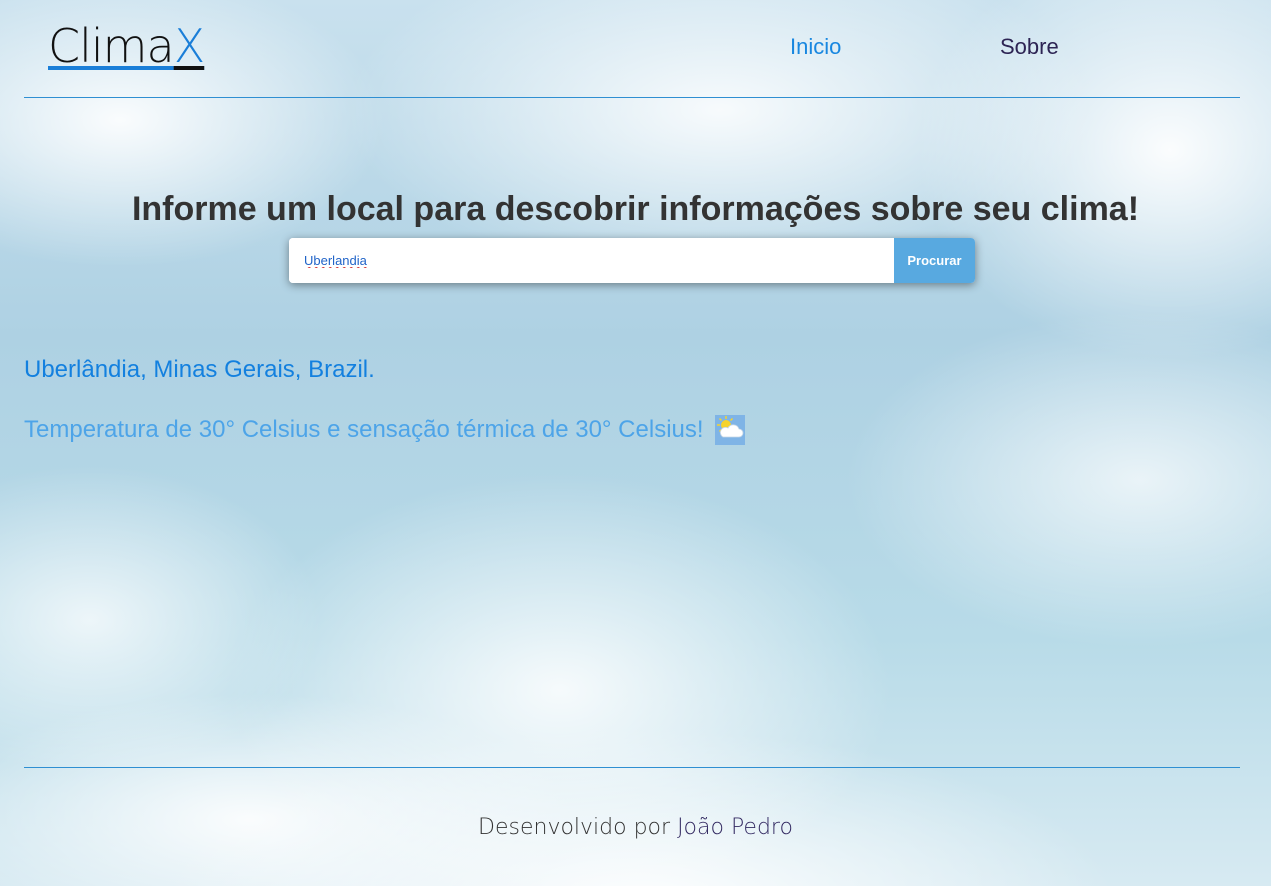  What do you see at coordinates (199, 369) in the screenshot?
I see `location-result: Uberlândia, Minas Gerais, Brazil.` at bounding box center [199, 369].